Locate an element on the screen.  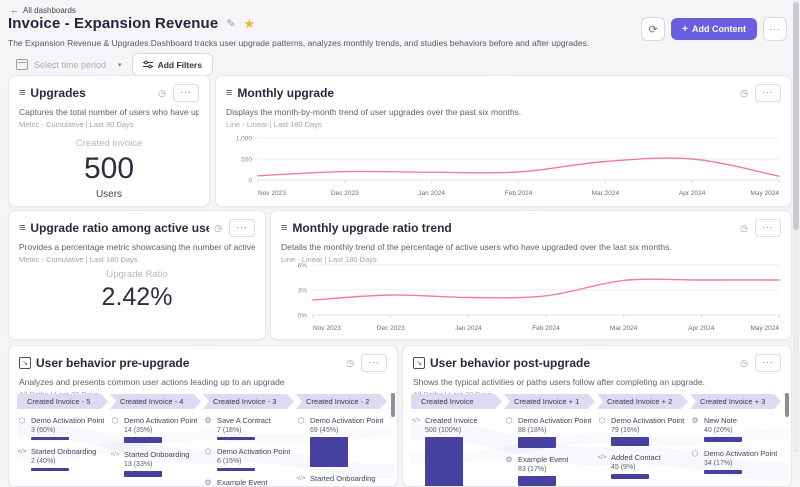
flows-icon: ↘ is located at coordinates (419, 363).